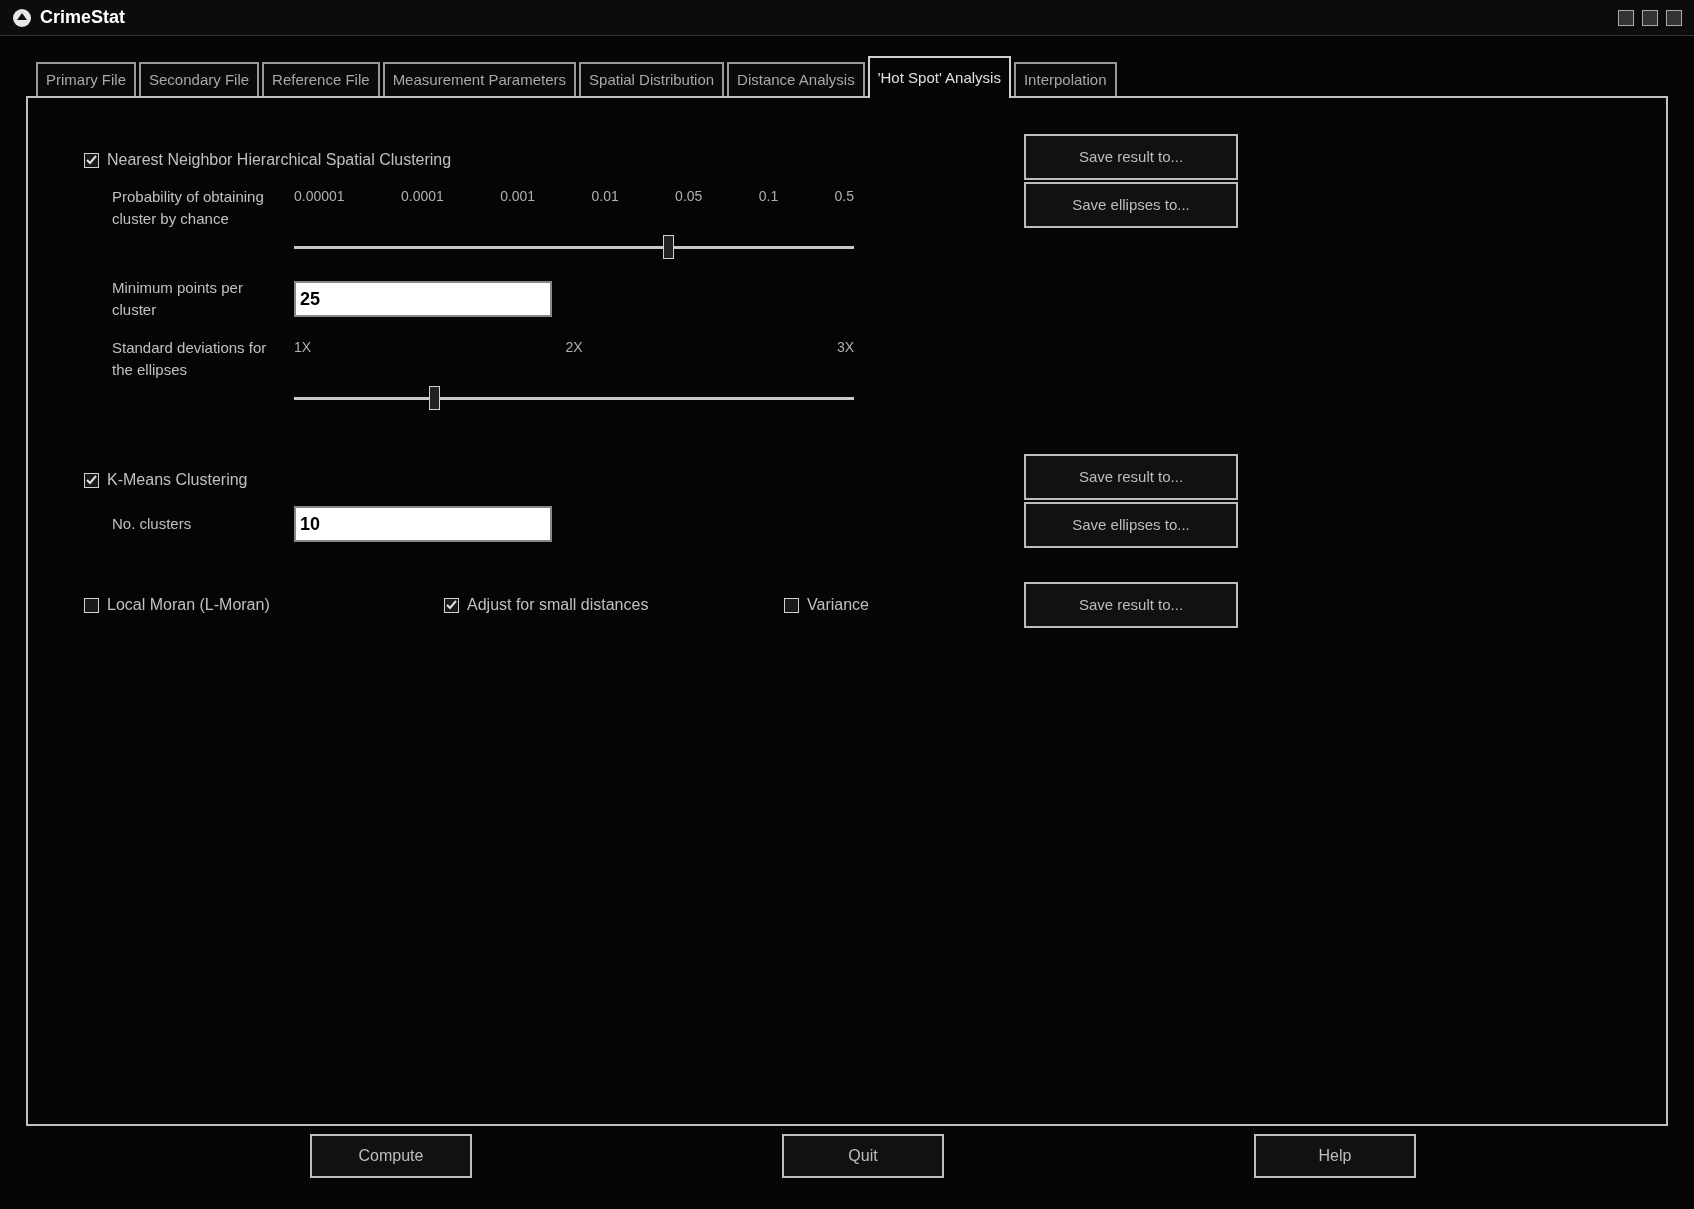 The image size is (1694, 1209). Describe the element at coordinates (518, 196) in the screenshot. I see `tick-label: 0.001` at that location.